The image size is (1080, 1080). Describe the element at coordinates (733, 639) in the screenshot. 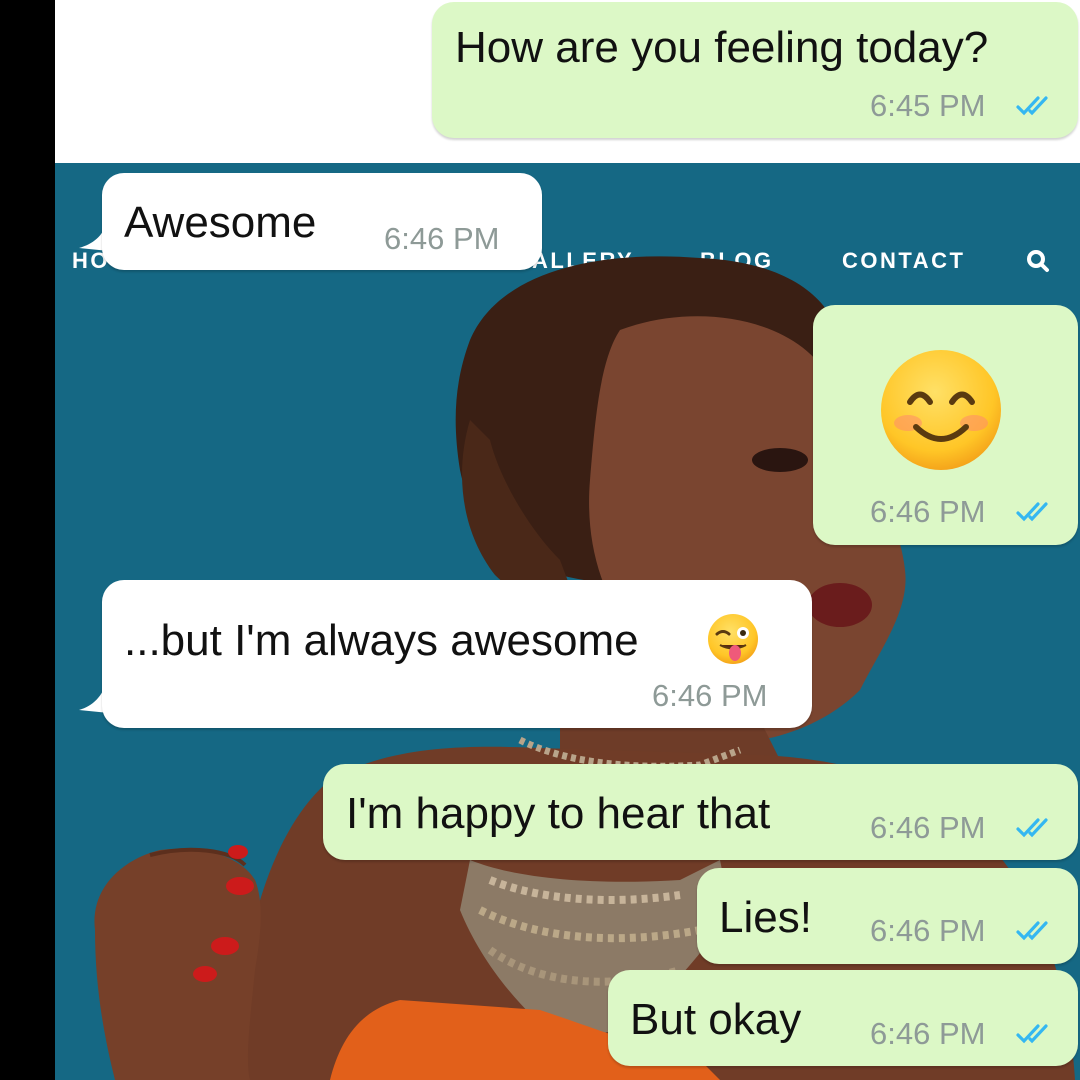

I see `winking-face-with-tongue-emoji` at that location.